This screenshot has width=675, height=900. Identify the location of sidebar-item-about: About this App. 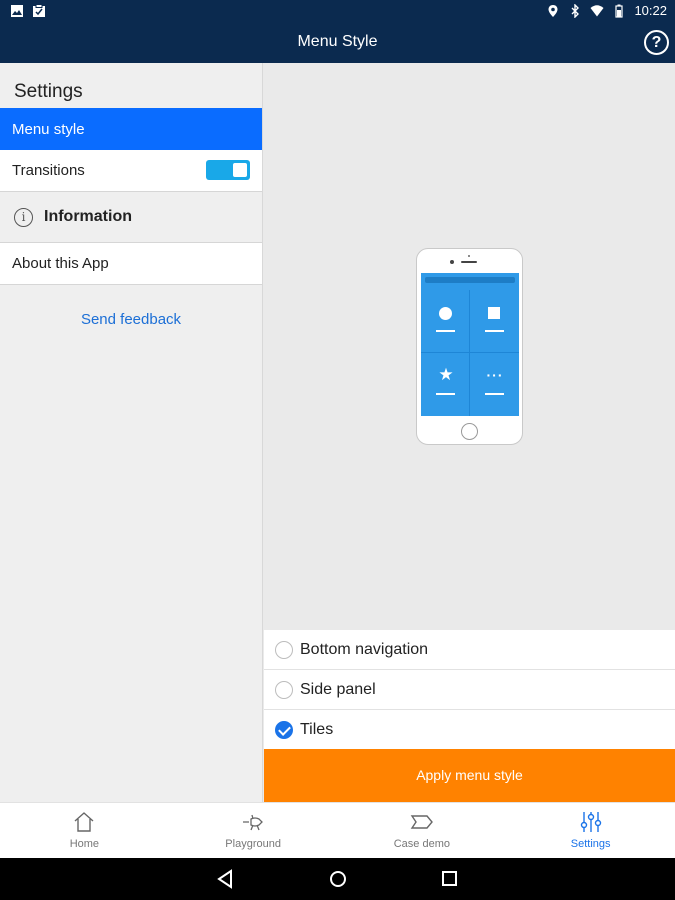
(131, 264).